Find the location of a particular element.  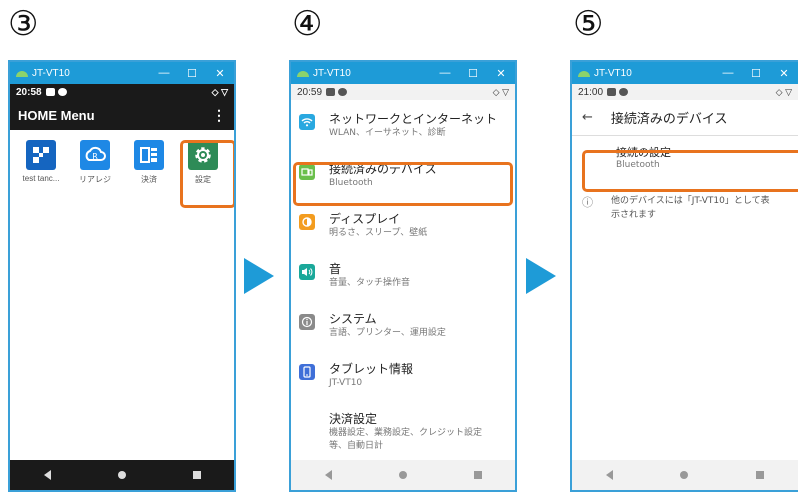

status-time: 20:59 is located at coordinates (310, 92).